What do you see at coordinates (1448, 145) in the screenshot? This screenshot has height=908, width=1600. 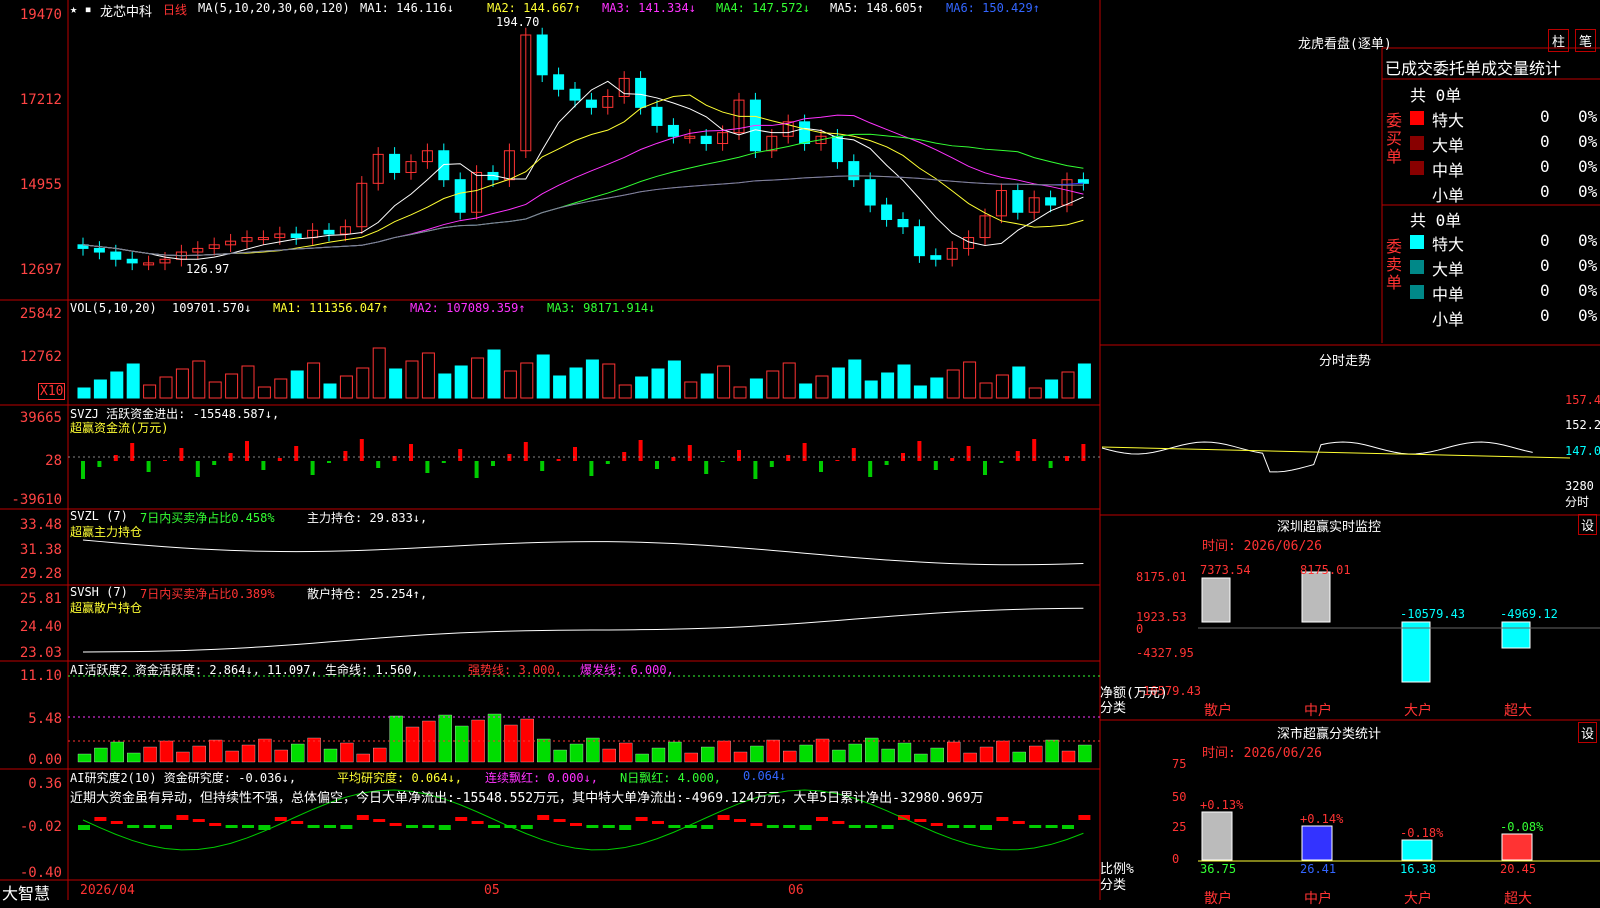 I see `order-size-label: 大单` at bounding box center [1448, 145].